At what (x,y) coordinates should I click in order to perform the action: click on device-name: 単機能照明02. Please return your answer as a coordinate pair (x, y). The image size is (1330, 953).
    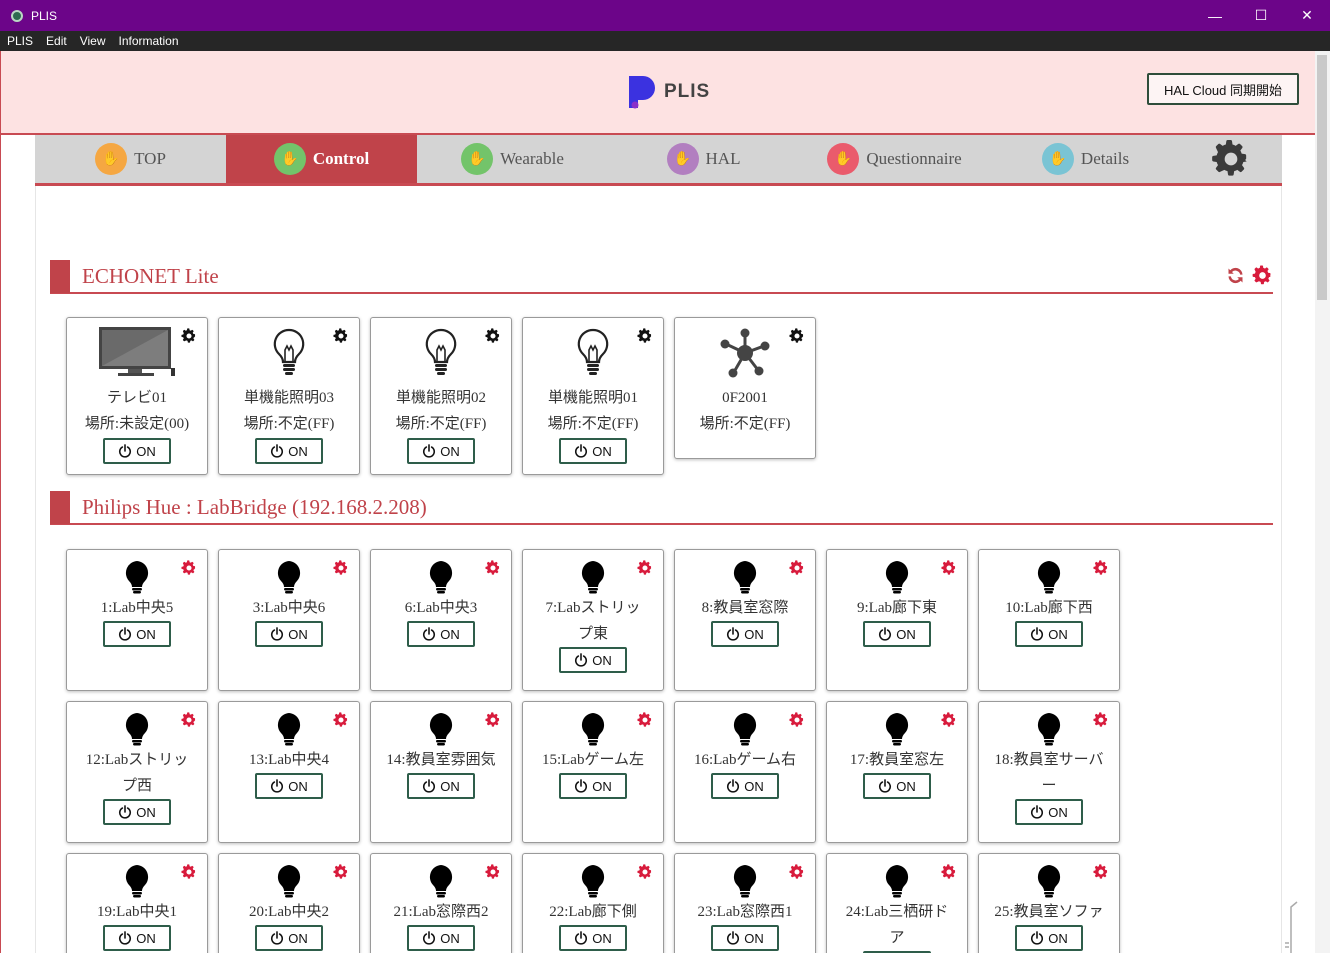
    Looking at the image, I should click on (440, 398).